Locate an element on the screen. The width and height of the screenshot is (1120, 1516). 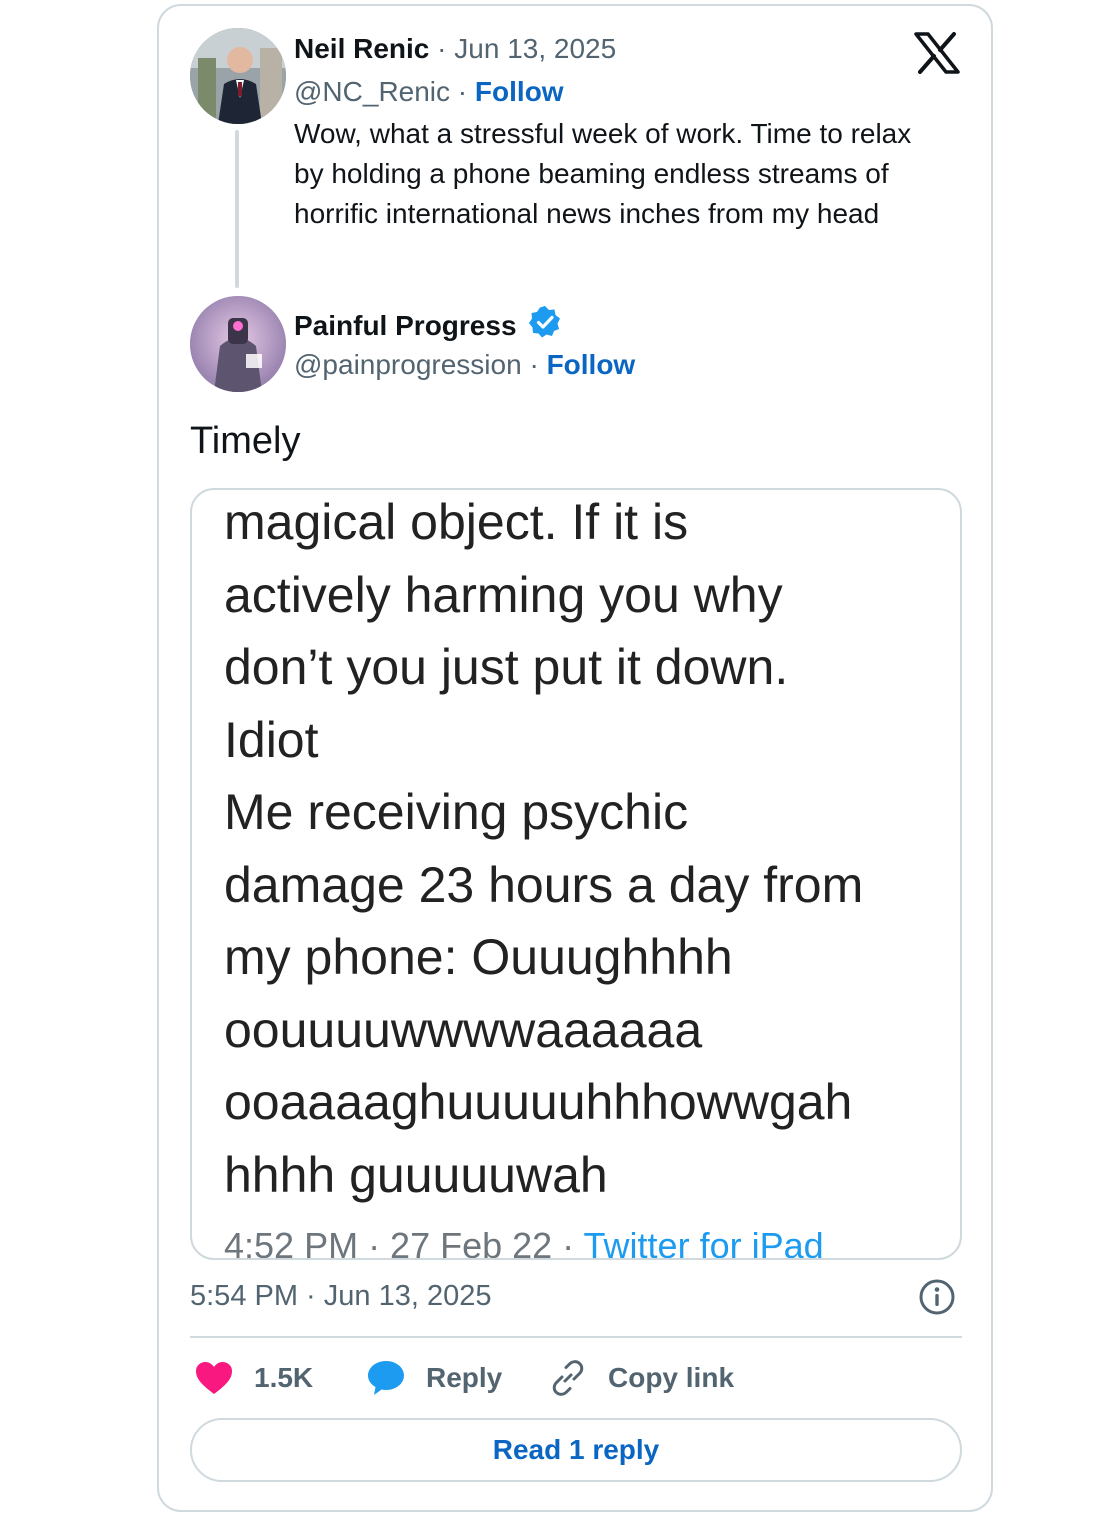
media-text-line: hhhh guuuuuwah is located at coordinates (416, 1174).